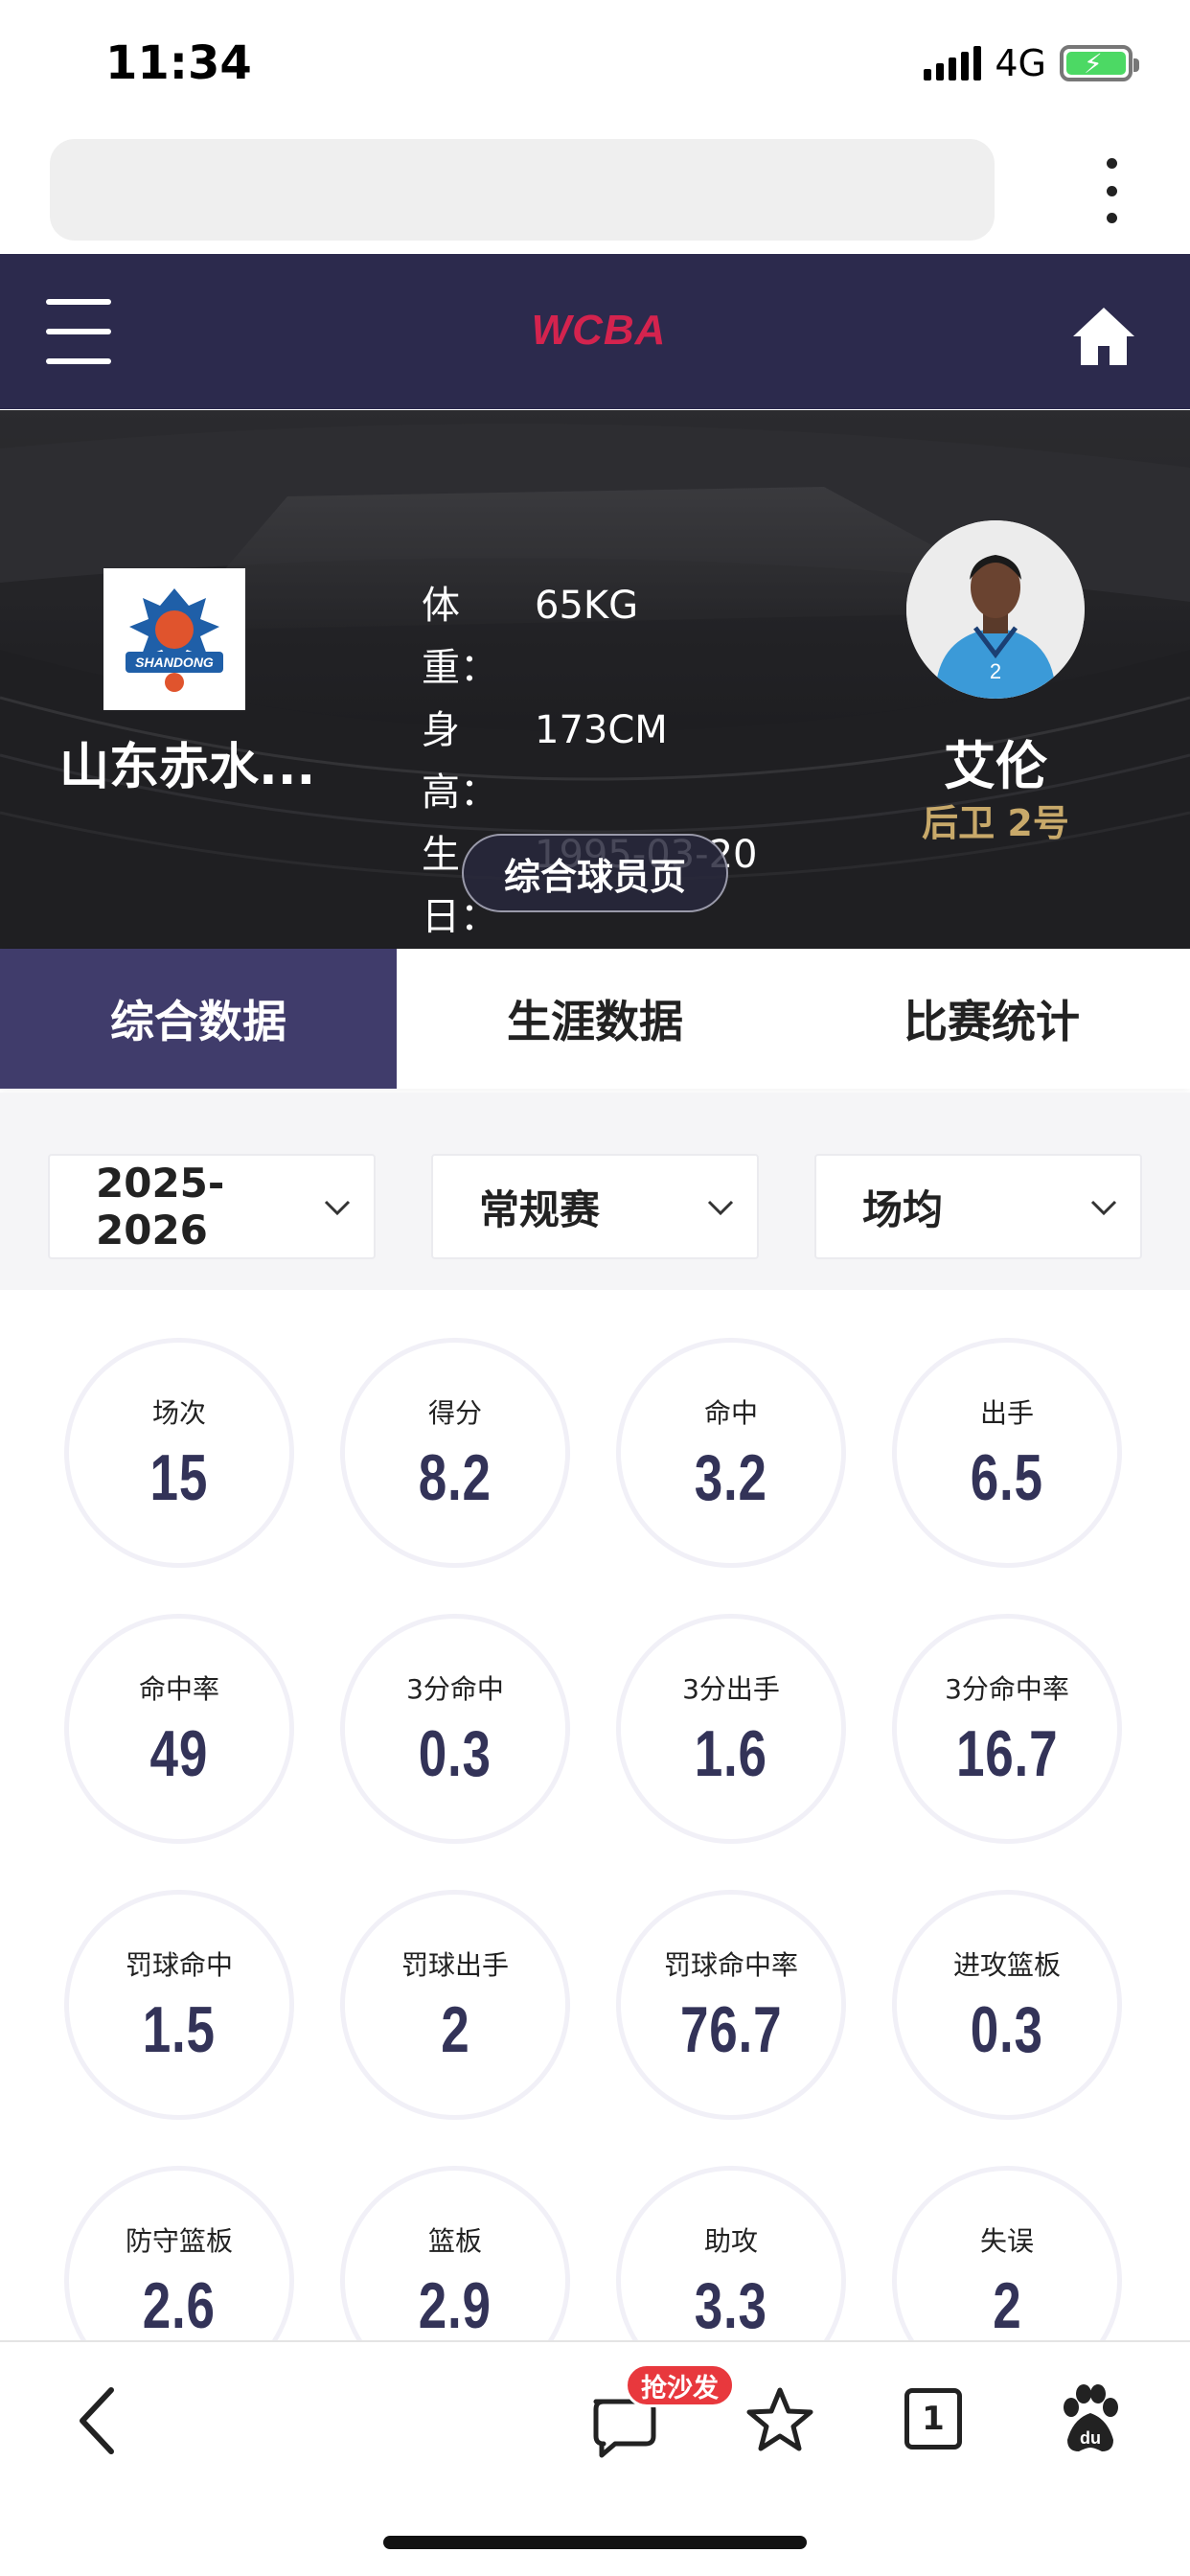 This screenshot has height=2576, width=1190. I want to click on home-icon, so click(1103, 335).